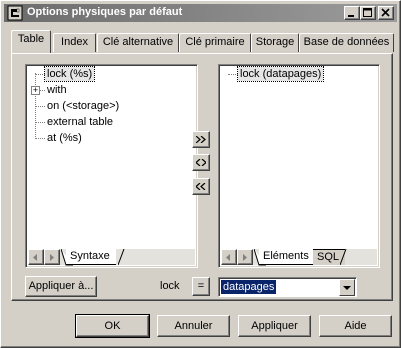 Image resolution: width=401 pixels, height=348 pixels. What do you see at coordinates (351, 16) in the screenshot?
I see `minimize-icon` at bounding box center [351, 16].